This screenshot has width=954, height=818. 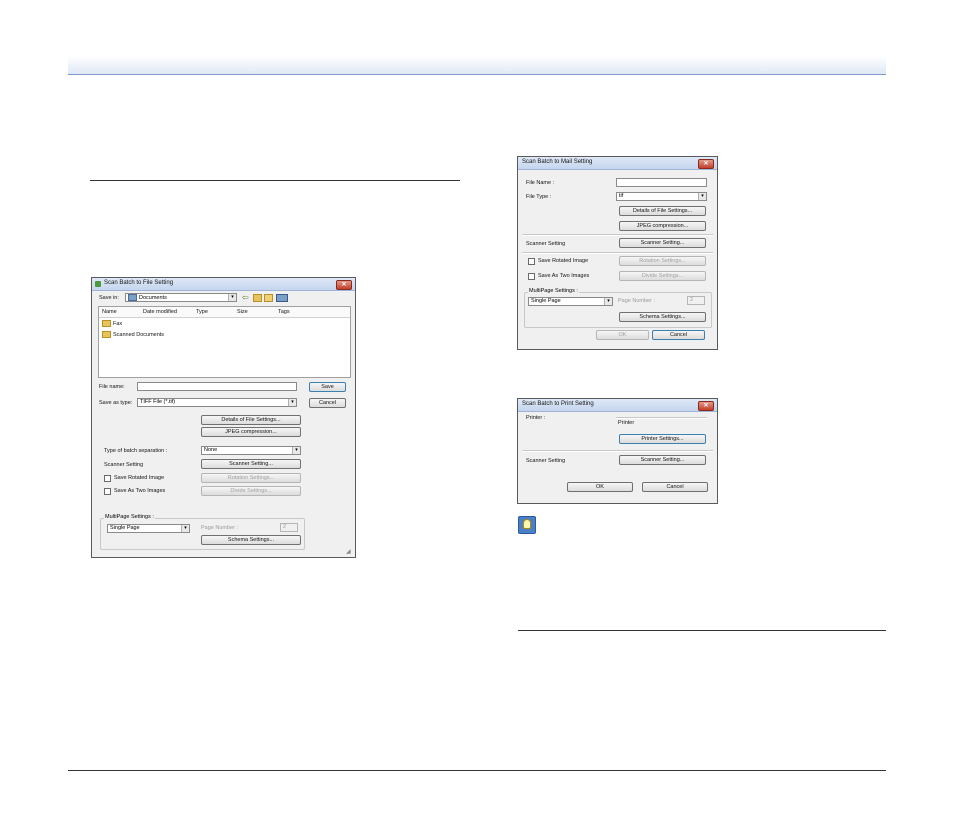 What do you see at coordinates (109, 312) in the screenshot?
I see `column-header: Name` at bounding box center [109, 312].